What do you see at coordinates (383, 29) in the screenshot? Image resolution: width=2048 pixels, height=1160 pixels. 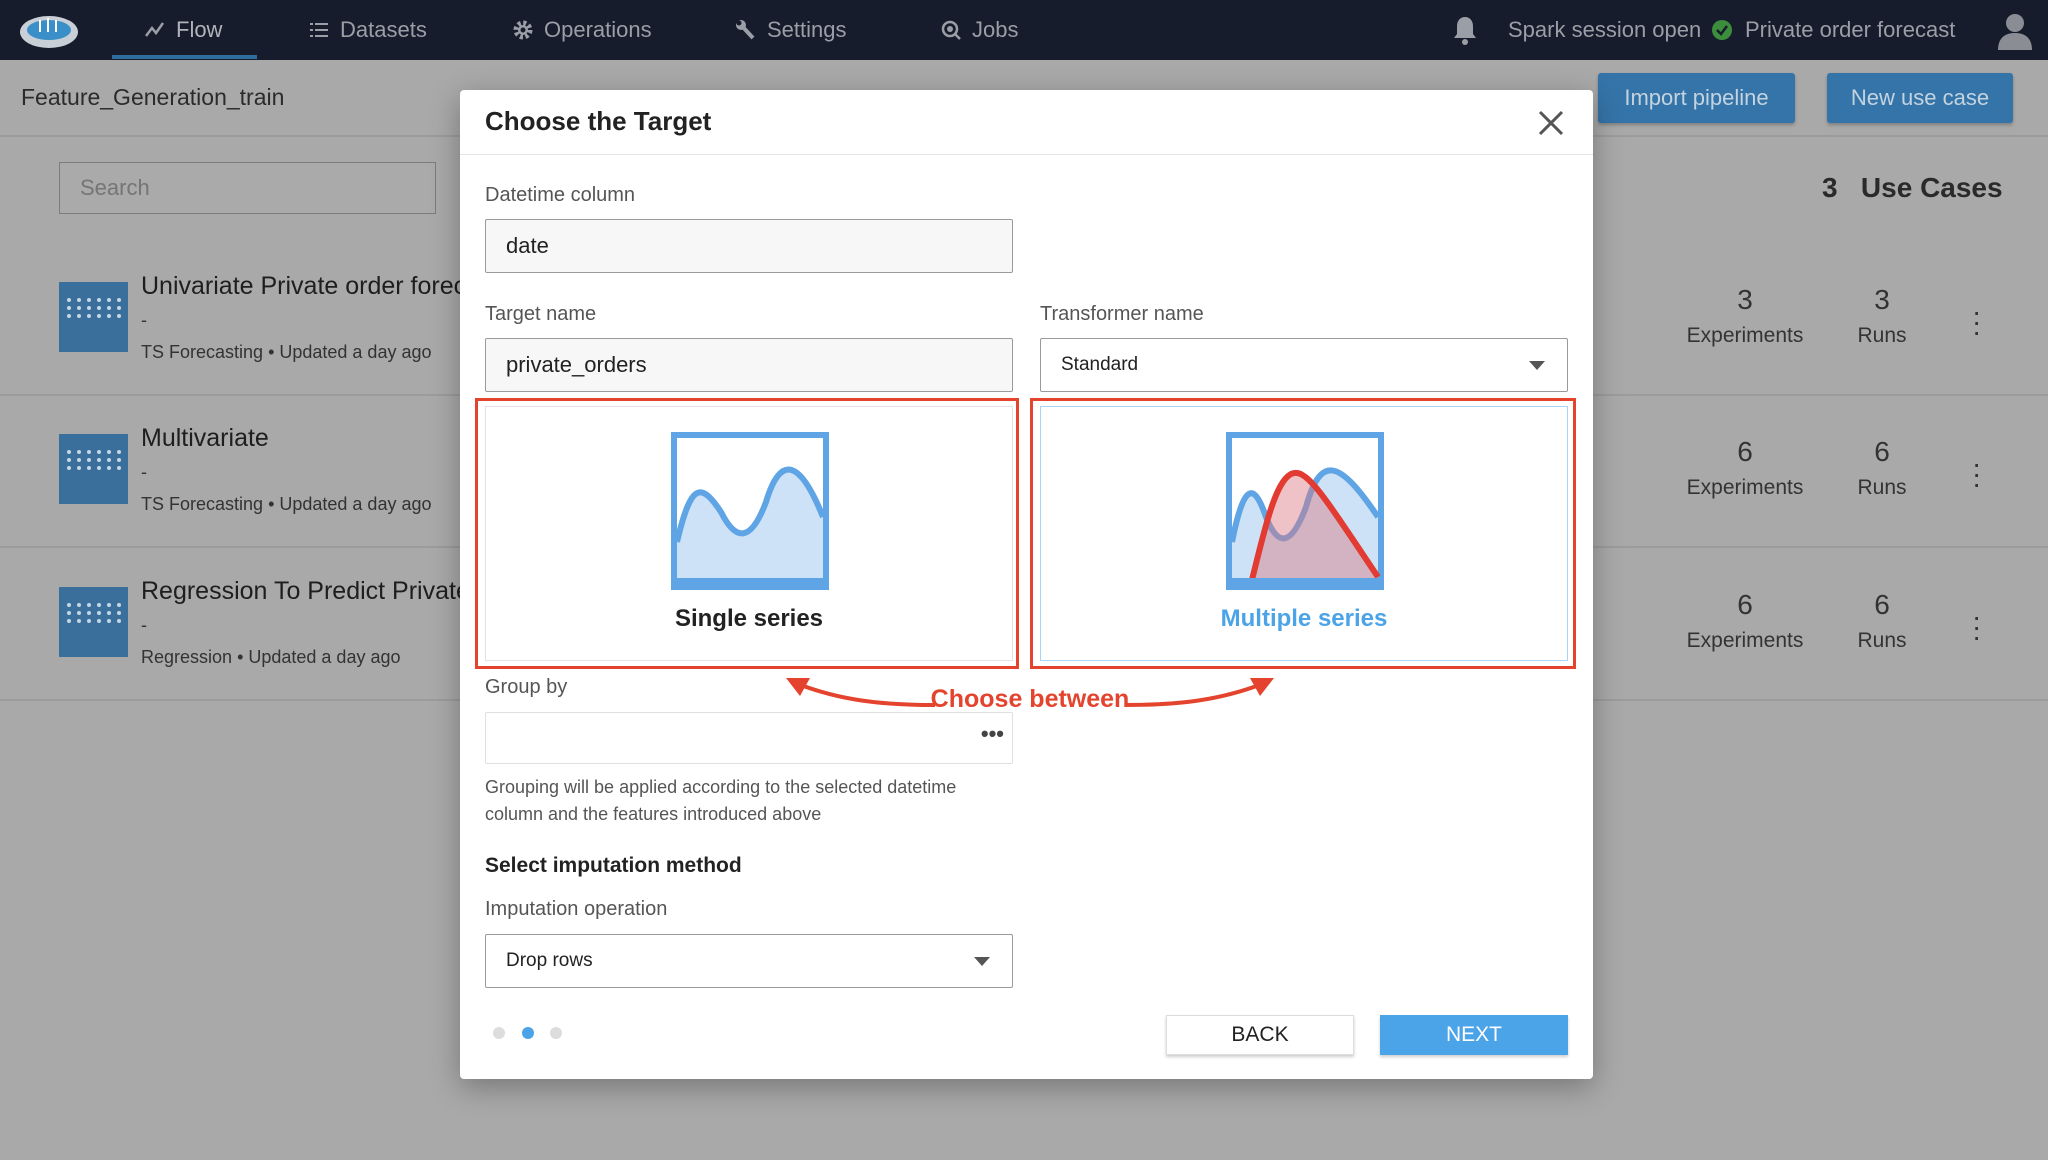 I see `nav-label: Datasets` at bounding box center [383, 29].